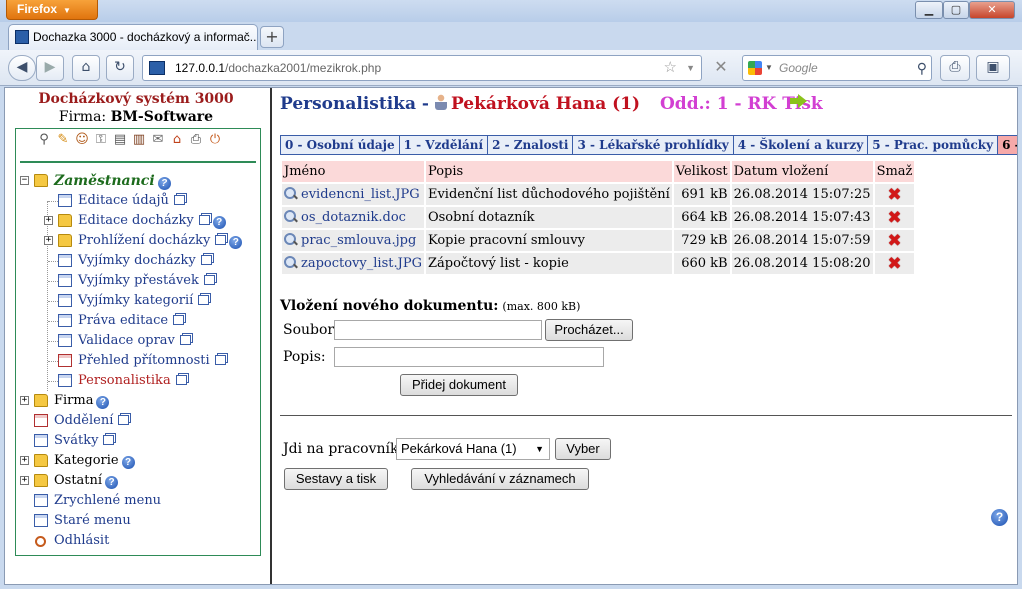 This screenshot has width=1022, height=589. Describe the element at coordinates (196, 140) in the screenshot. I see `printer-icon: ⎙` at that location.